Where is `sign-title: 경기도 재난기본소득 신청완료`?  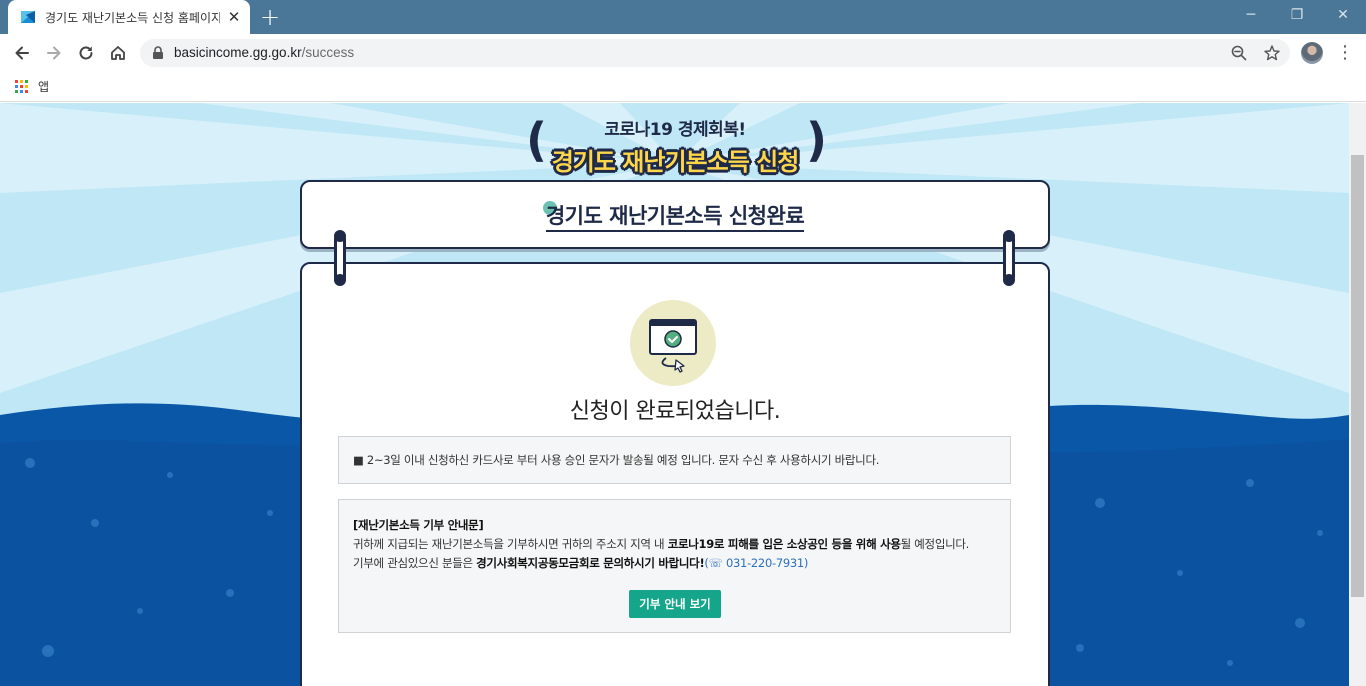
sign-title: 경기도 재난기본소득 신청완료 is located at coordinates (675, 216).